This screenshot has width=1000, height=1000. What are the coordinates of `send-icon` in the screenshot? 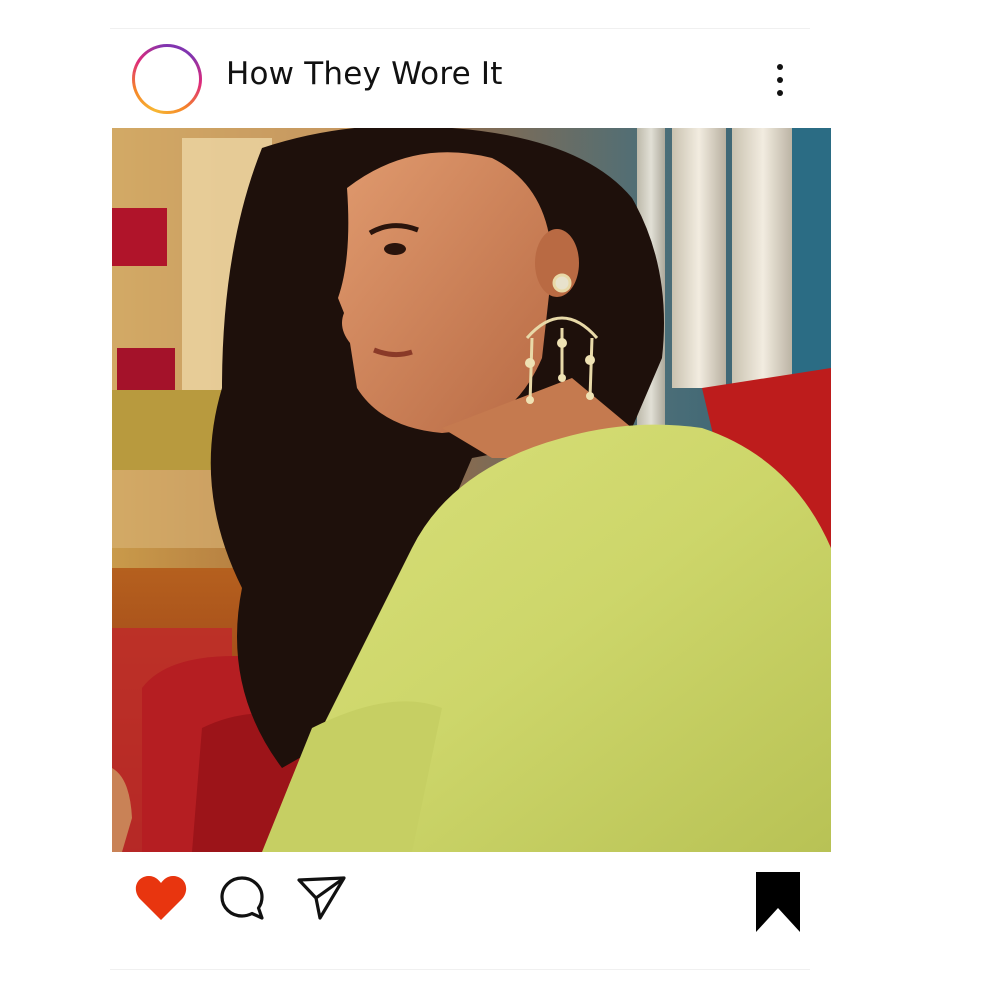 It's located at (322, 900).